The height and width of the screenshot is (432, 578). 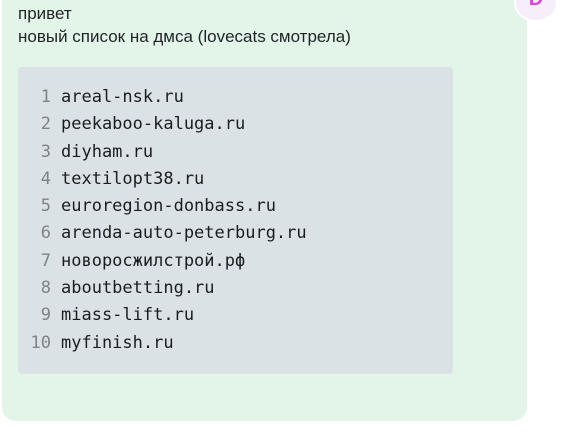 I want to click on code-line: 5 euroregion-donbass.ru, so click(x=235, y=206).